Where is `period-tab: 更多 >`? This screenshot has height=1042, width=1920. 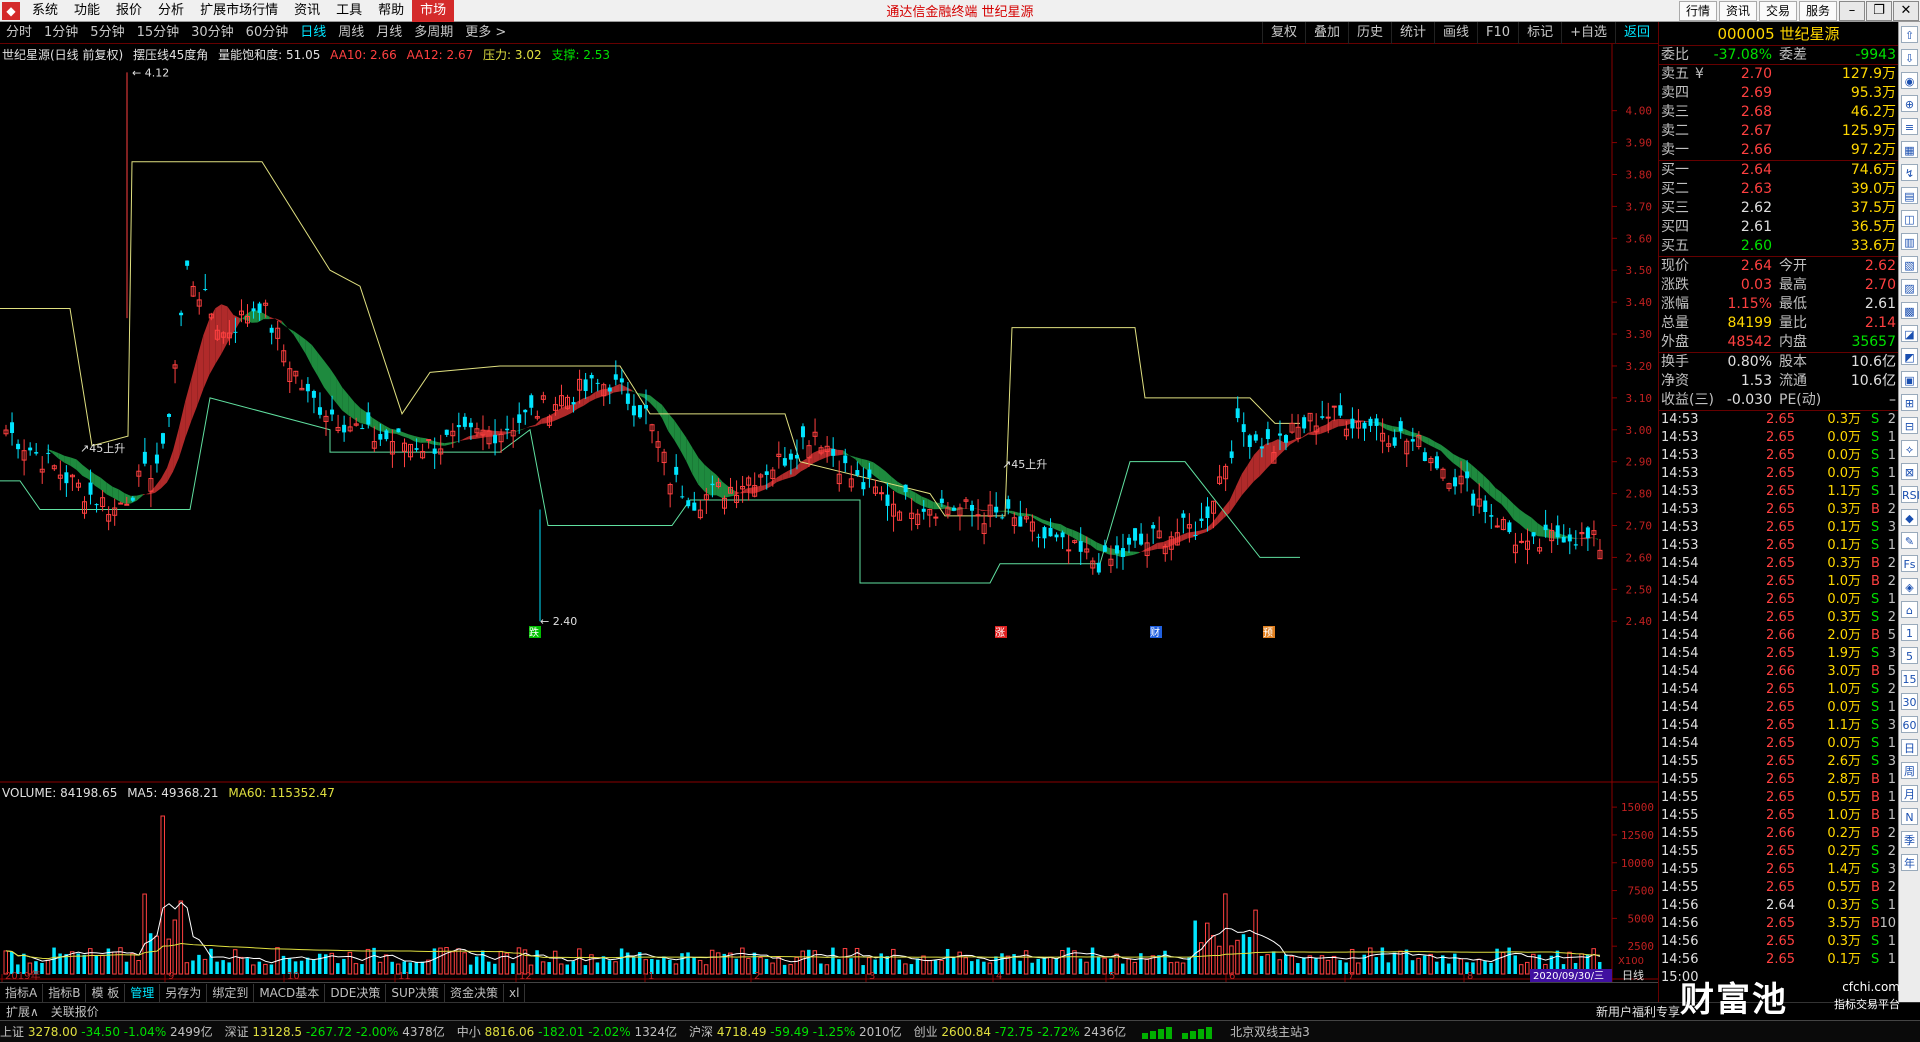 period-tab: 更多 > is located at coordinates (485, 33).